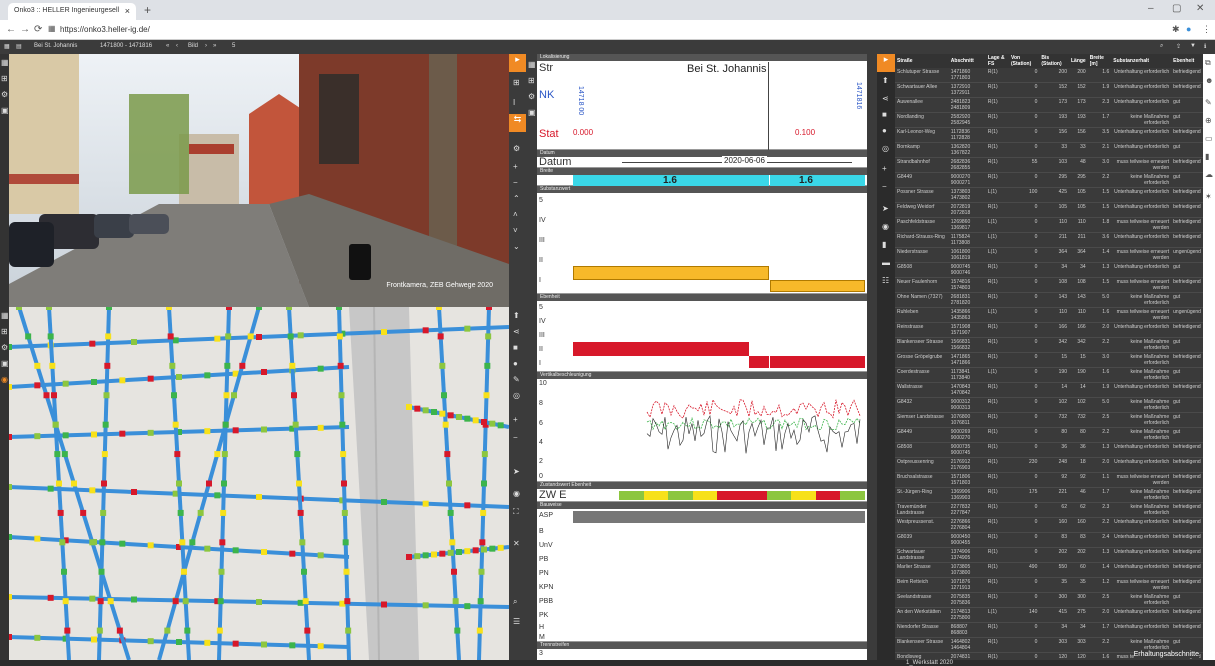 The width and height of the screenshot is (1215, 666). Describe the element at coordinates (1078, 61) in the screenshot. I see `column-header: Länge` at that location.